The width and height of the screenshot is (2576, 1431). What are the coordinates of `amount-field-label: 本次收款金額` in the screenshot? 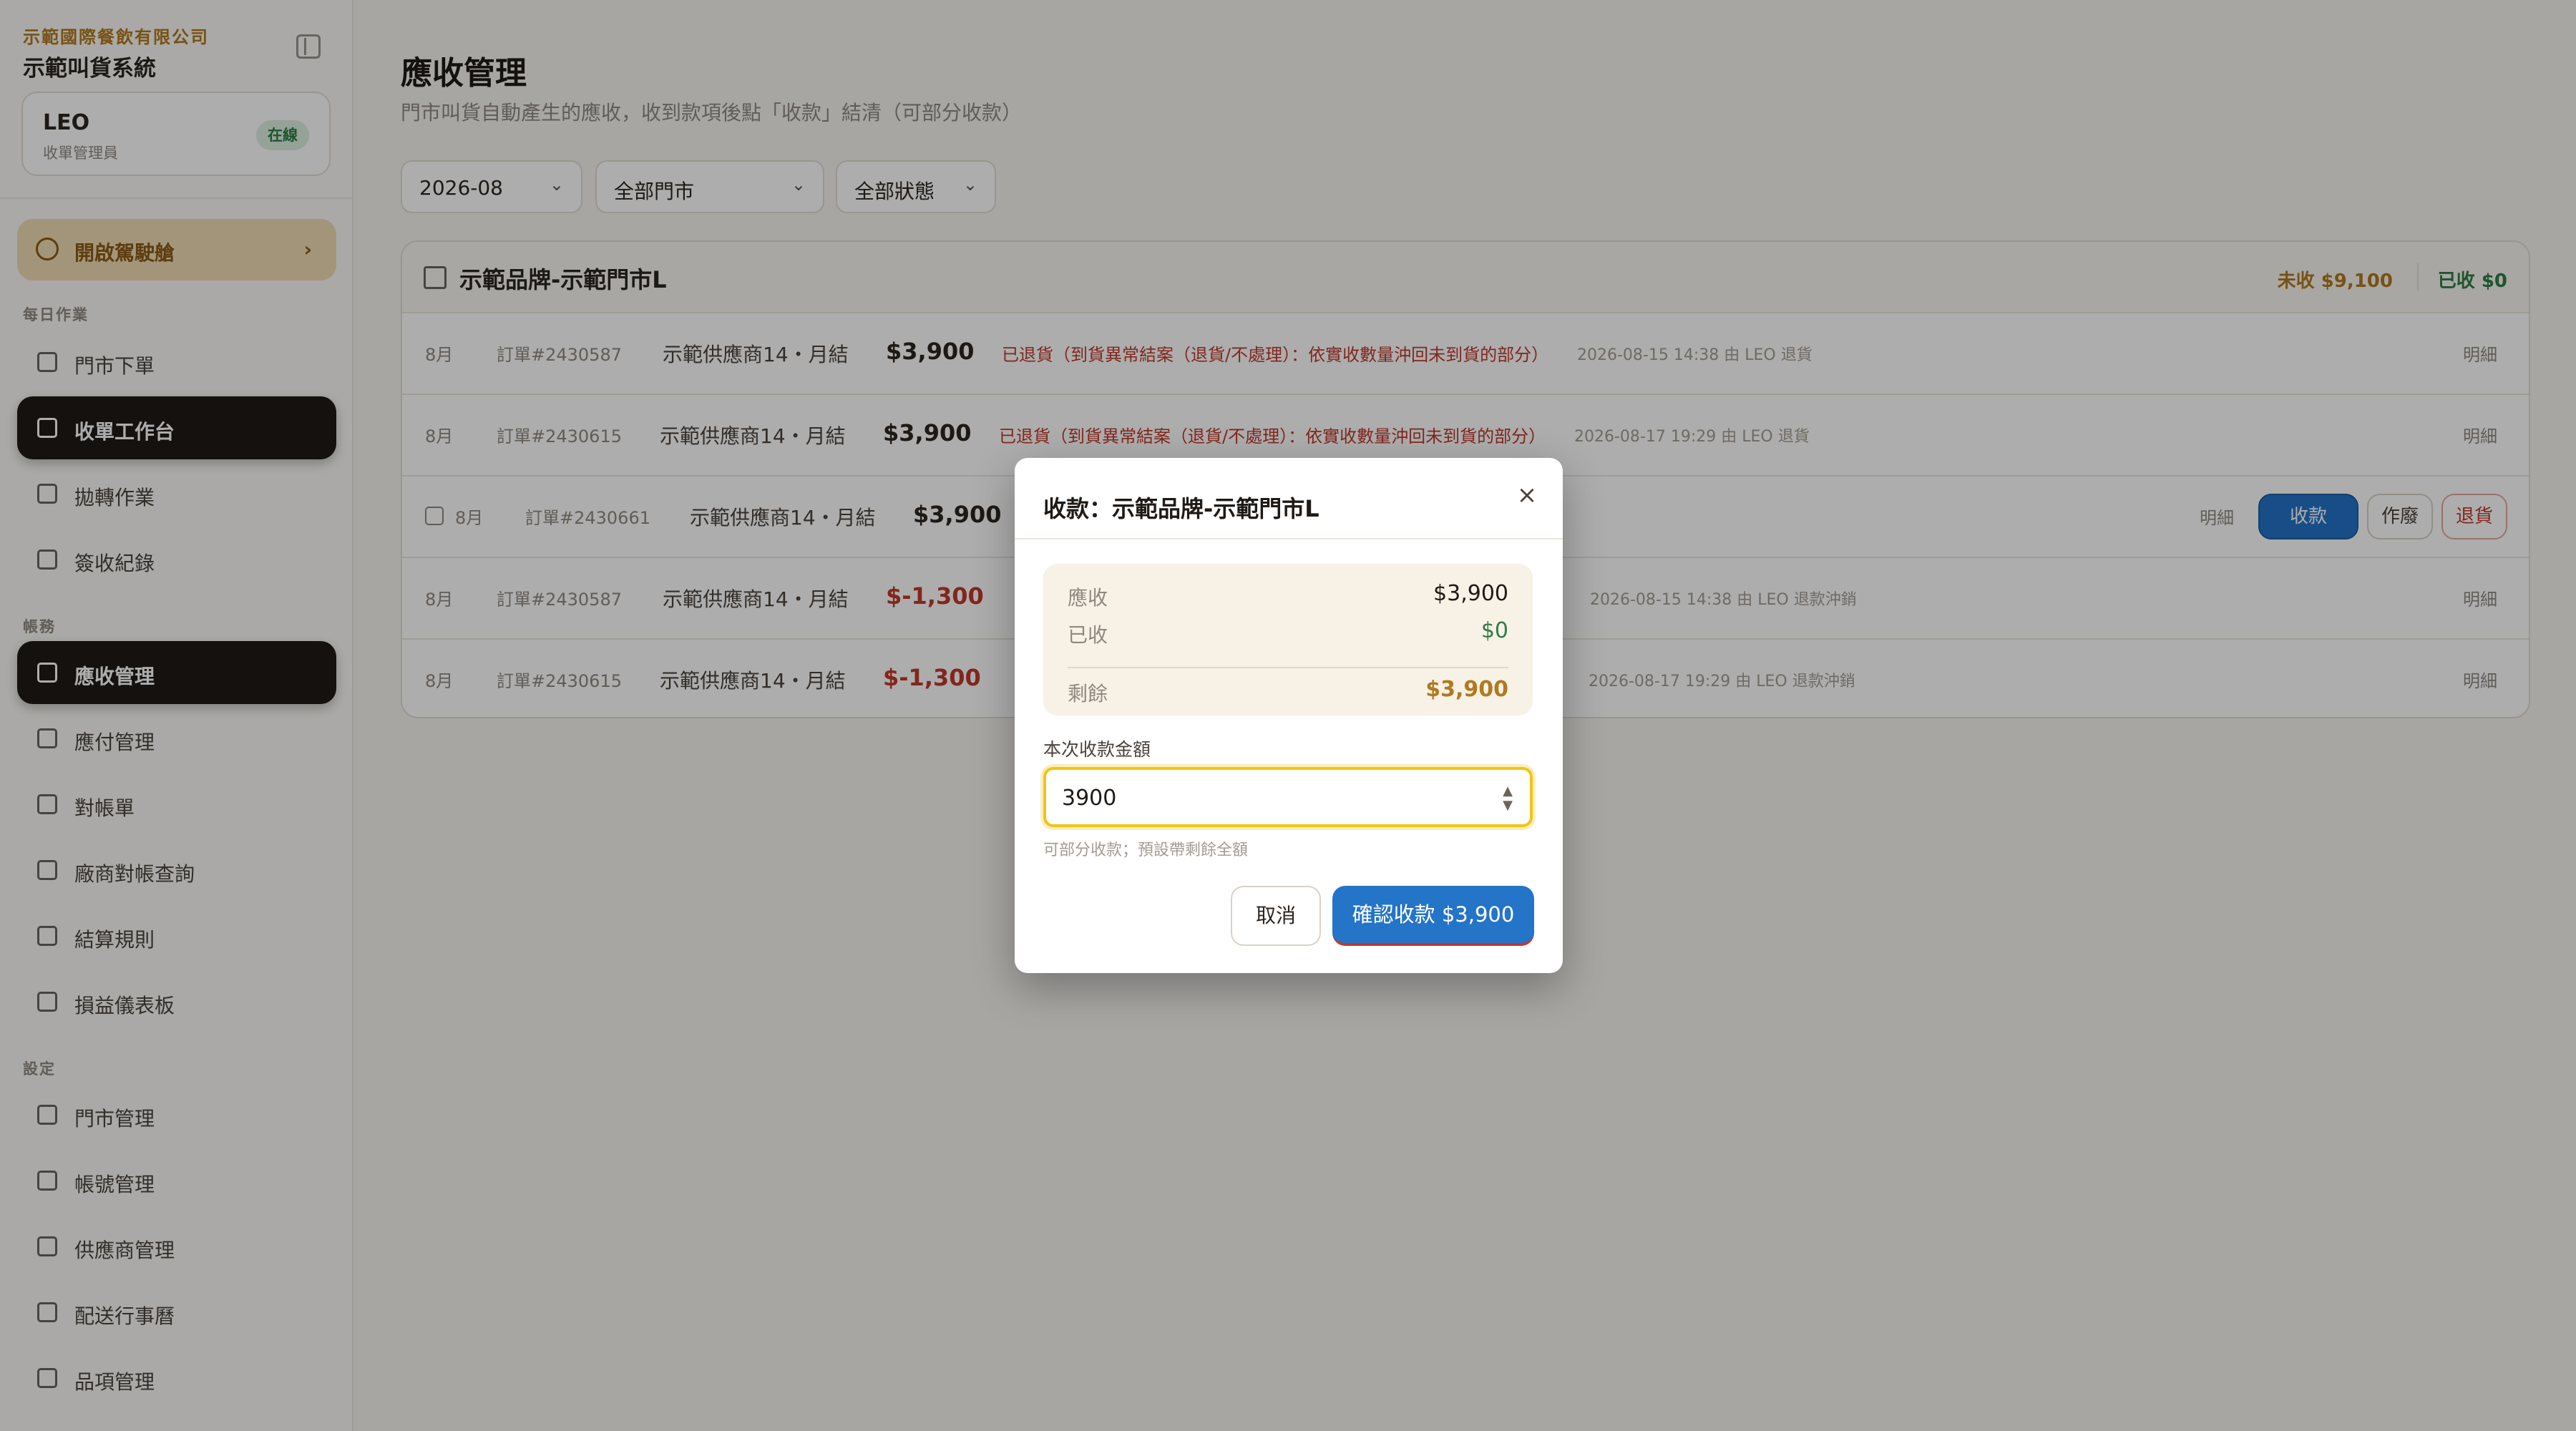 It's located at (1097, 750).